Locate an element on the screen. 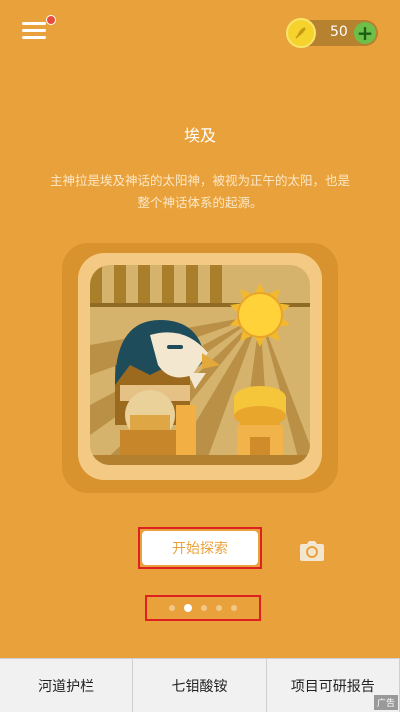 The image size is (400, 712). add-coins-button: + is located at coordinates (365, 33).